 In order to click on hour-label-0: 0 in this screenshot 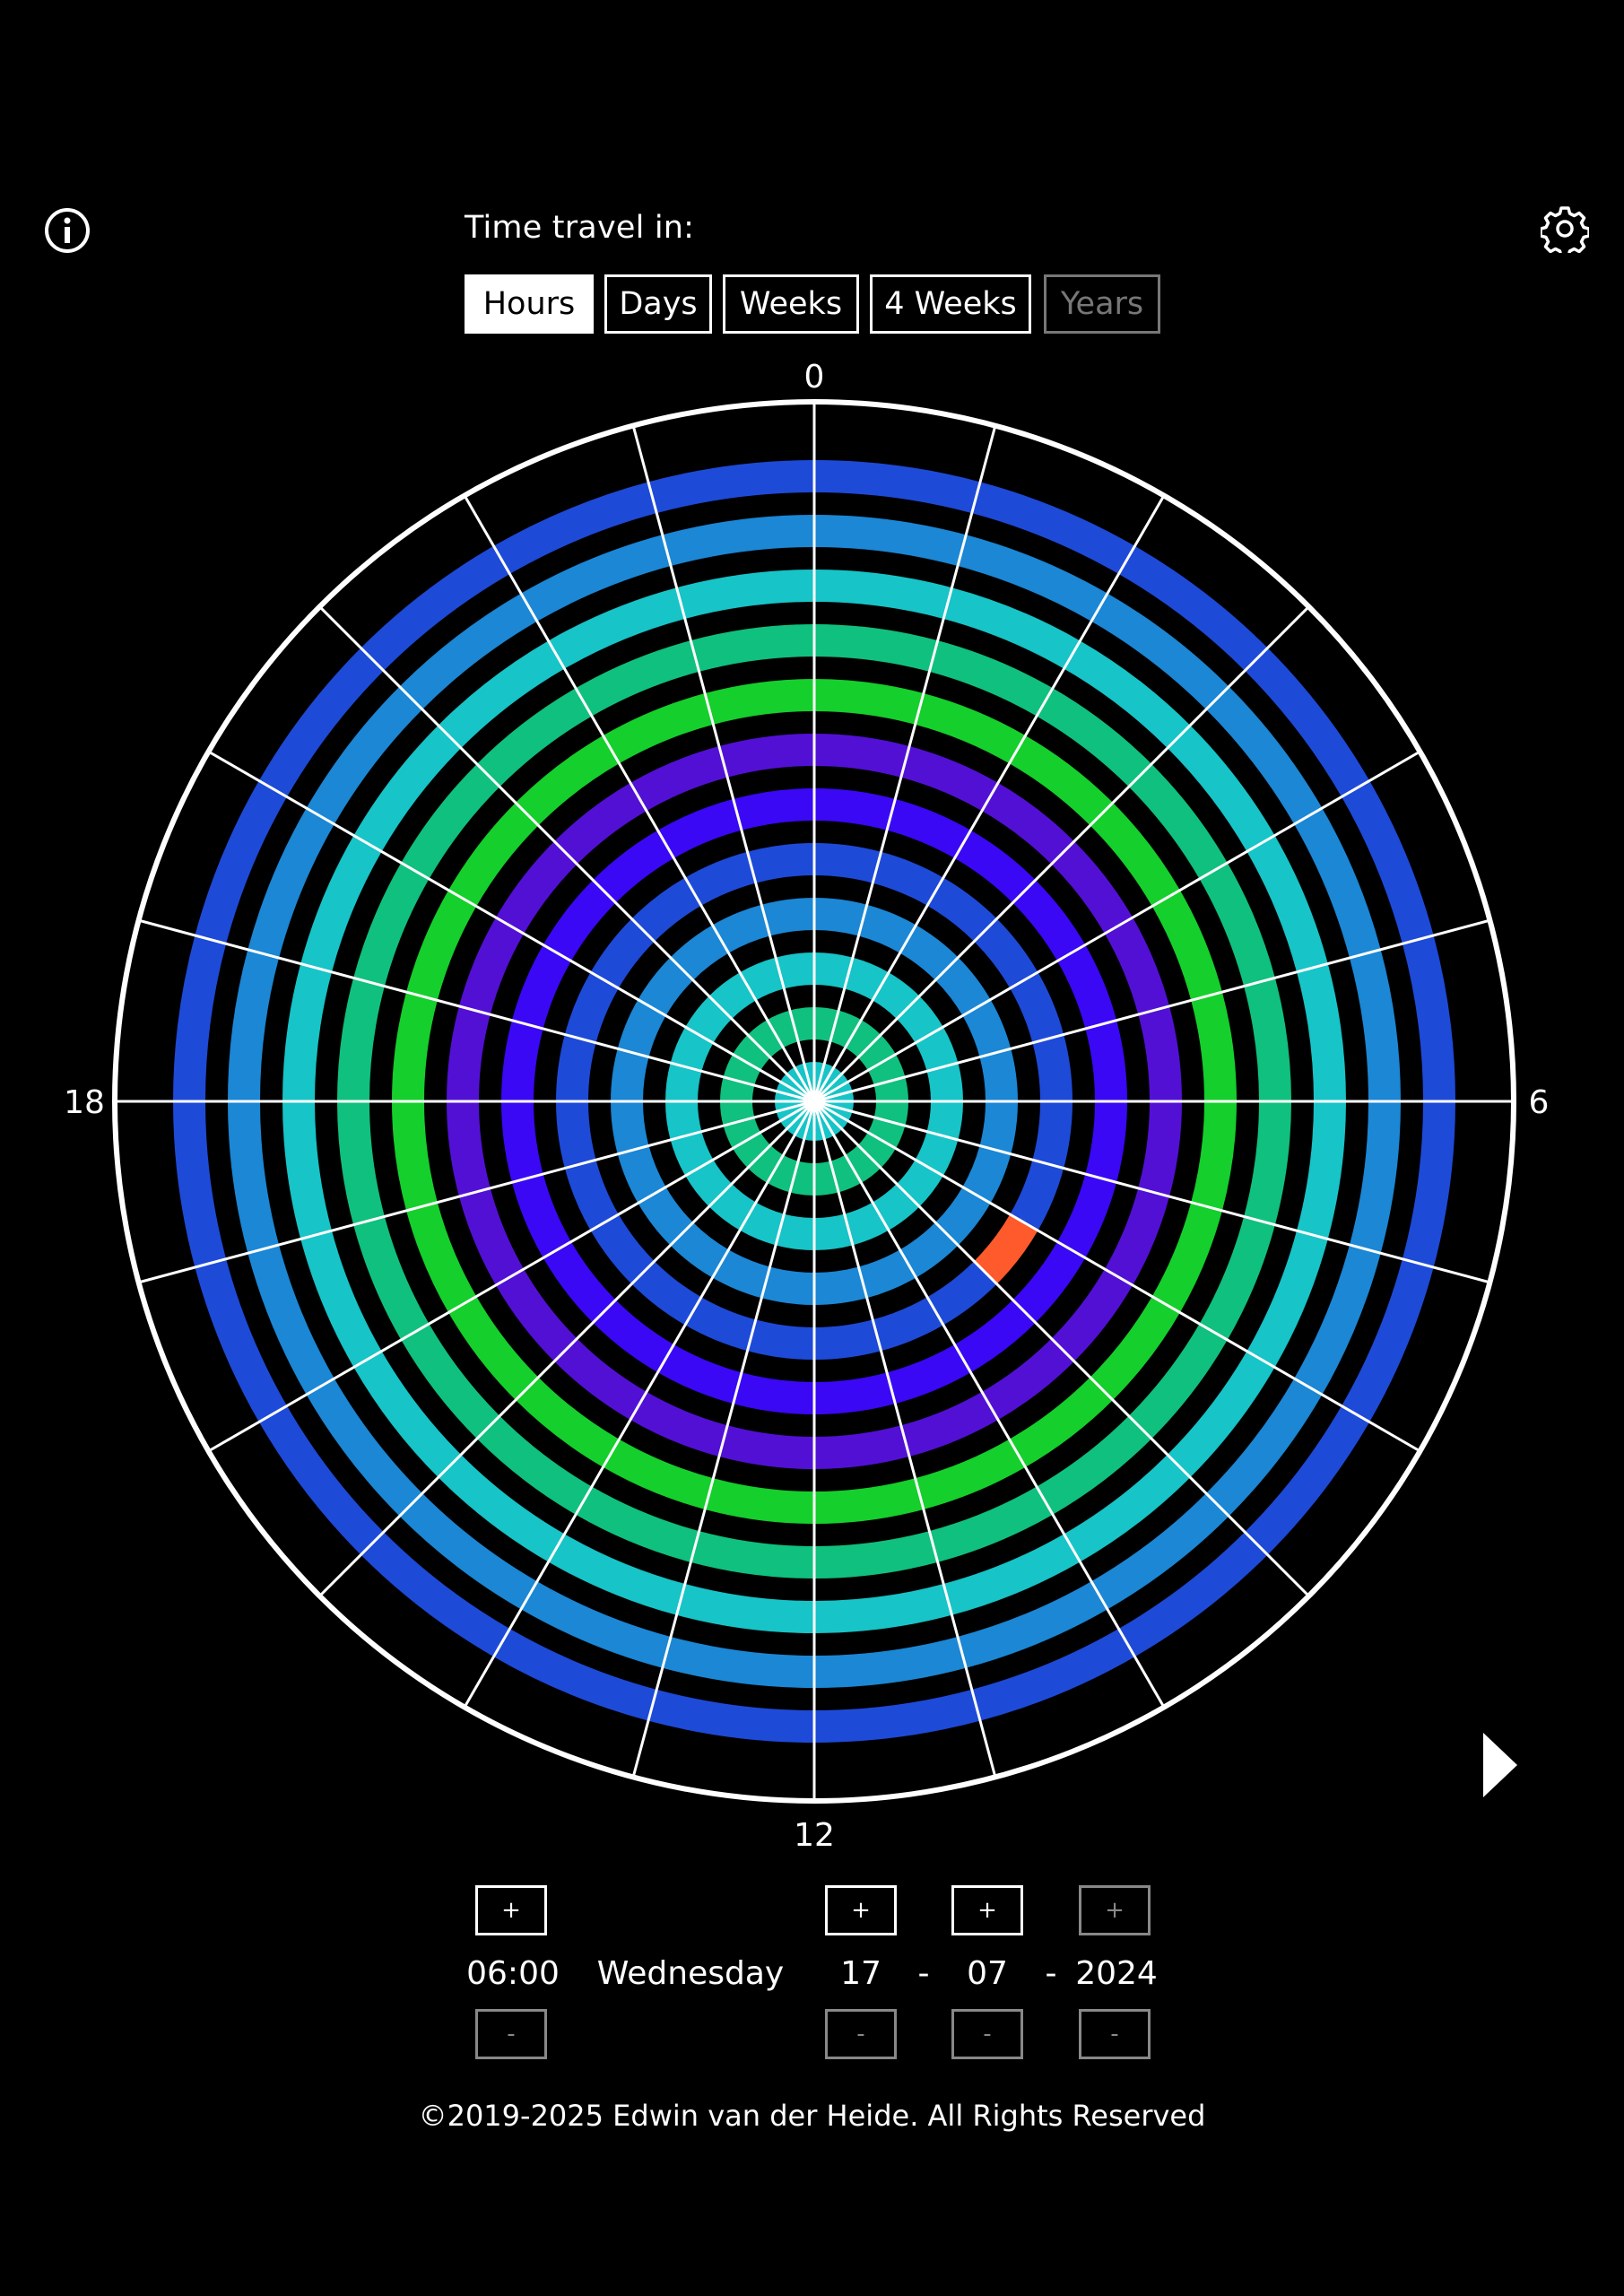, I will do `click(814, 377)`.